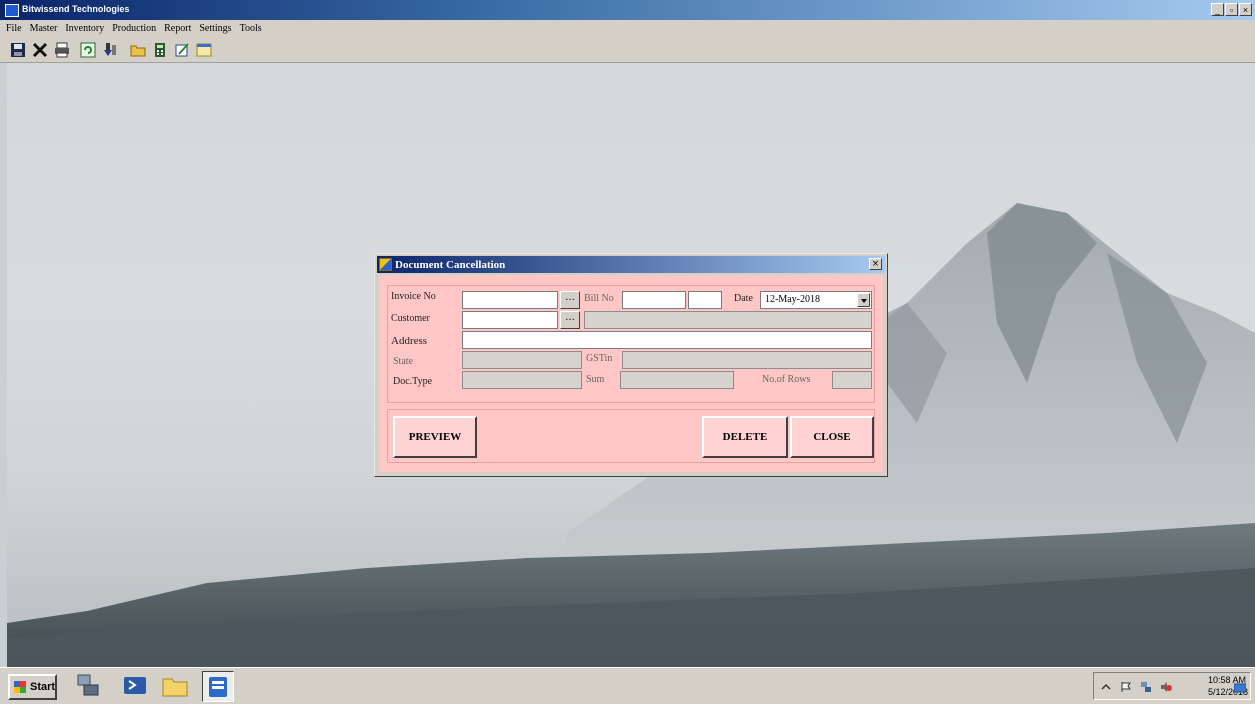 Image resolution: width=1255 pixels, height=704 pixels. I want to click on close-app-button: ×, so click(1245, 9).